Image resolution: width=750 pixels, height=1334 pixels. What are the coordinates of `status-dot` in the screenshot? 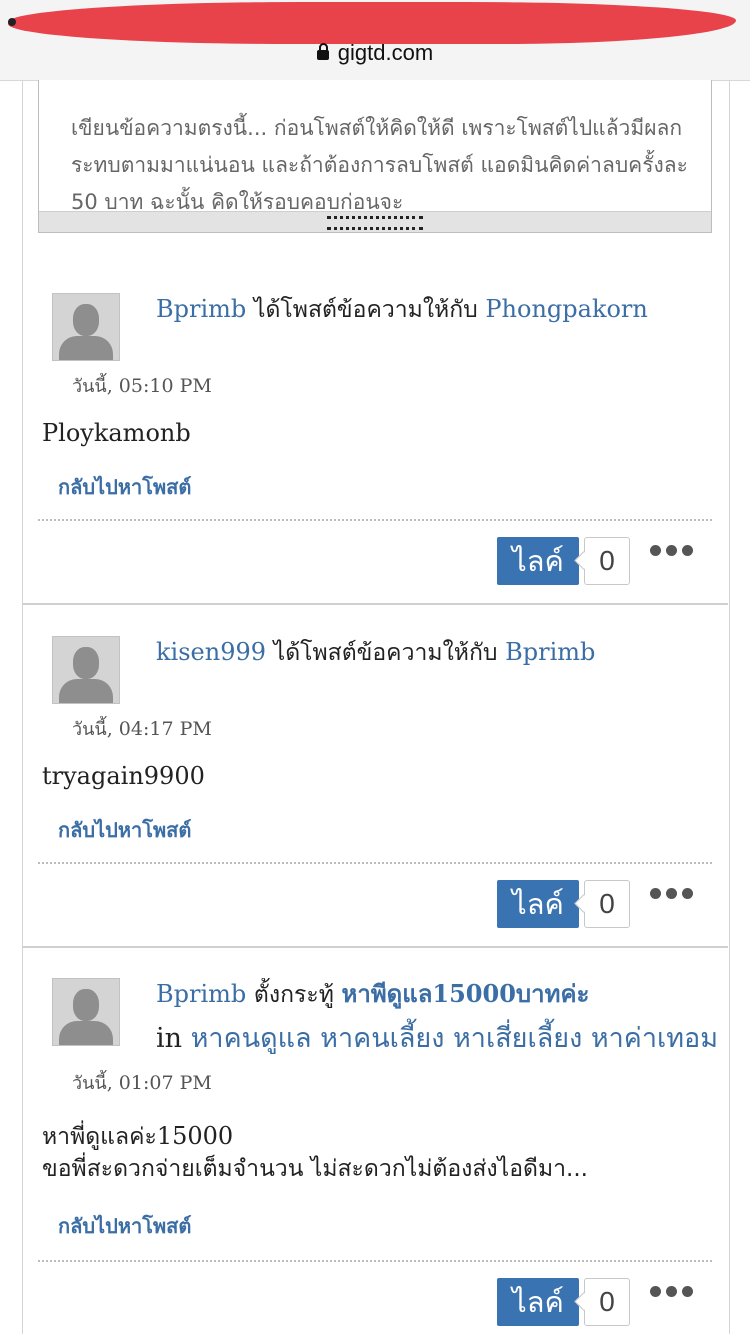 It's located at (12, 22).